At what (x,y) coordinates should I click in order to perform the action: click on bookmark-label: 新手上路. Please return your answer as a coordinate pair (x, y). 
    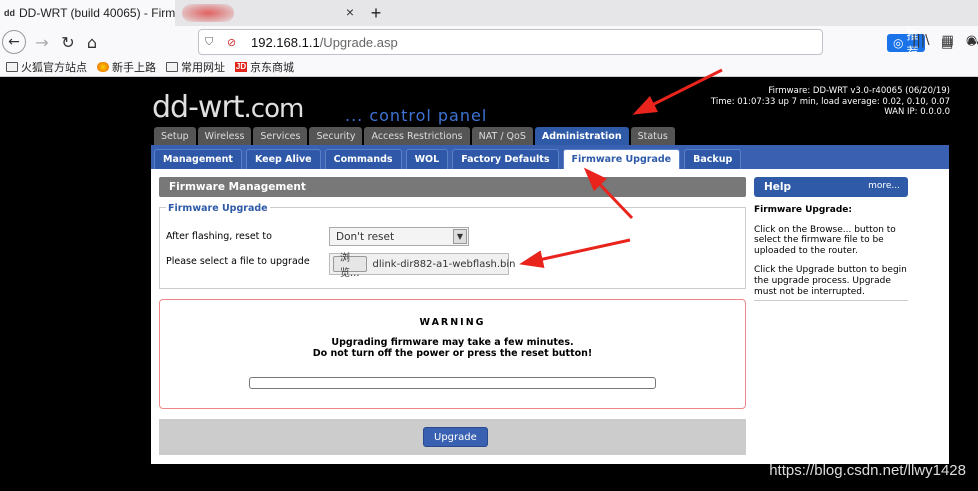
    Looking at the image, I should click on (134, 68).